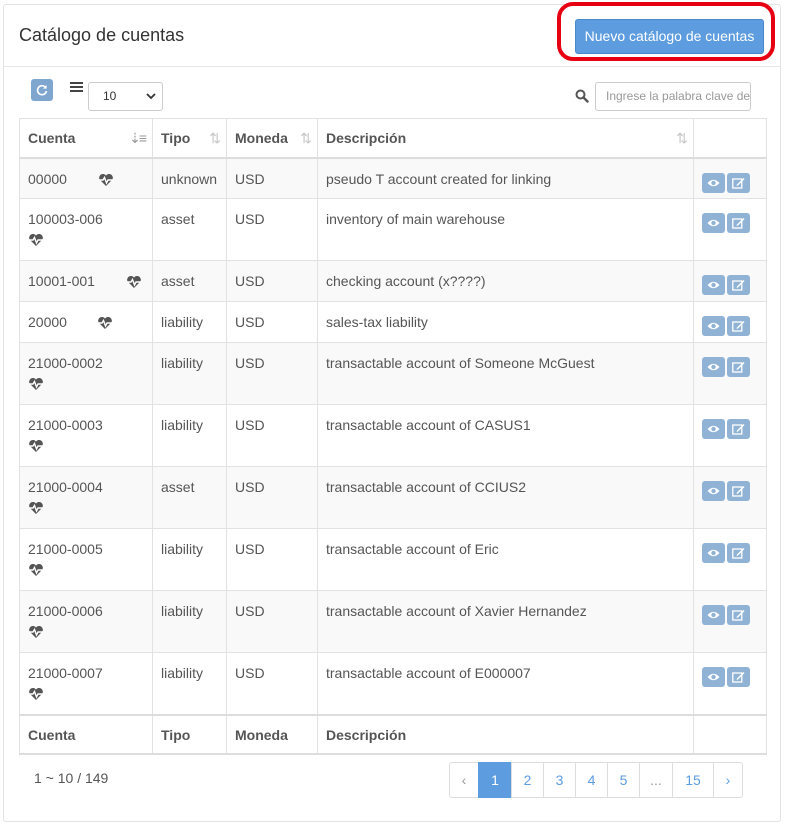  I want to click on cell-cuenta: 00000, so click(86, 178).